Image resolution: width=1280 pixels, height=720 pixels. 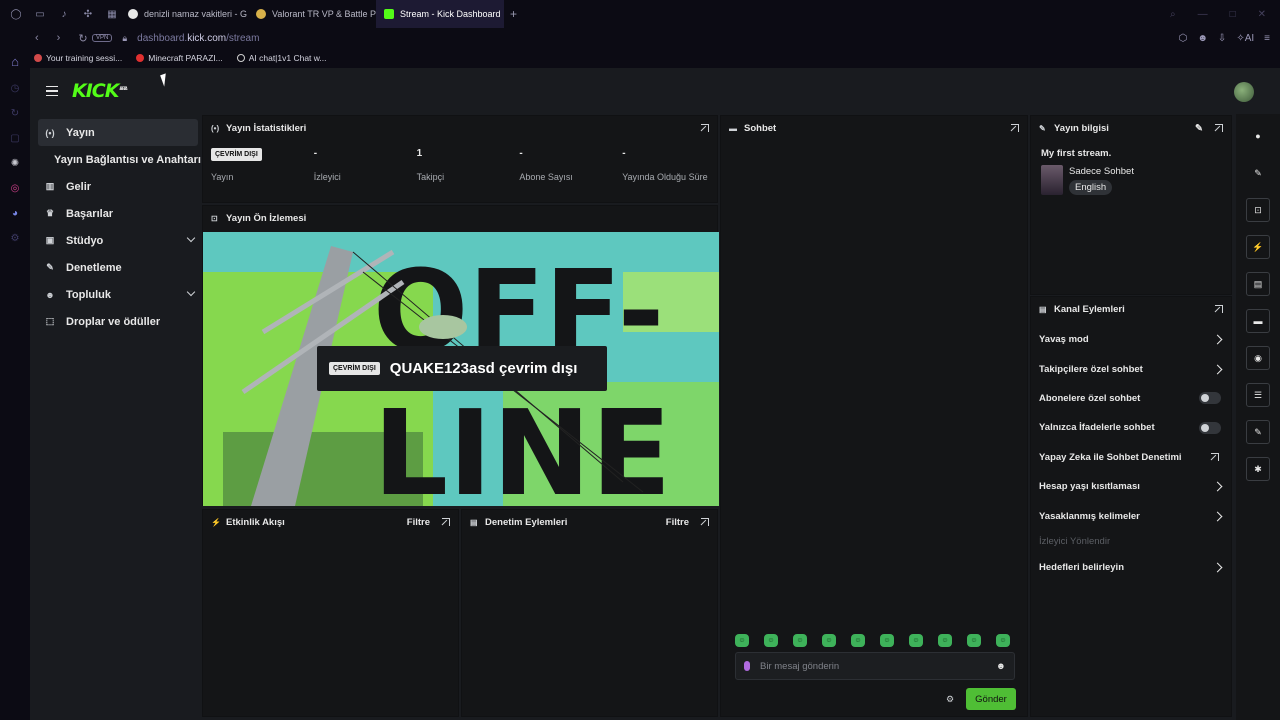 I want to click on browser-menu-icon: ◯, so click(x=16, y=14).